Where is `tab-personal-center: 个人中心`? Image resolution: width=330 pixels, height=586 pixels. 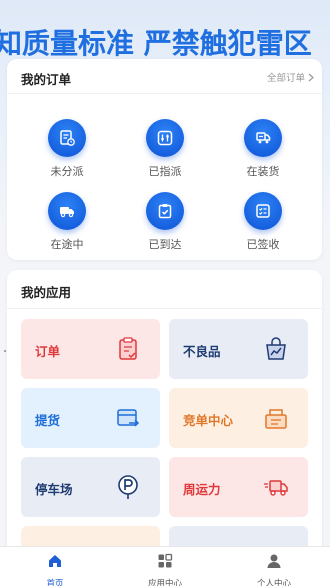 tab-personal-center: 个人中心 is located at coordinates (274, 569).